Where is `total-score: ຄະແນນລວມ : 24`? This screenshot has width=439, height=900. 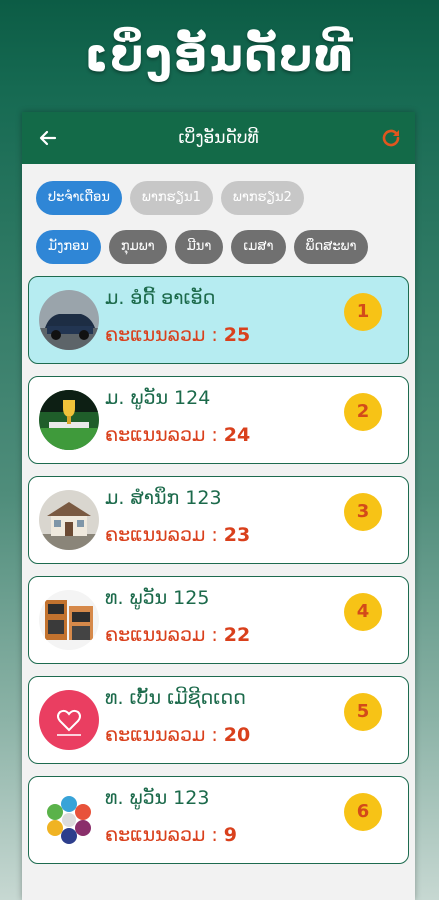 total-score: ຄະແນນລວມ : 24 is located at coordinates (177, 435).